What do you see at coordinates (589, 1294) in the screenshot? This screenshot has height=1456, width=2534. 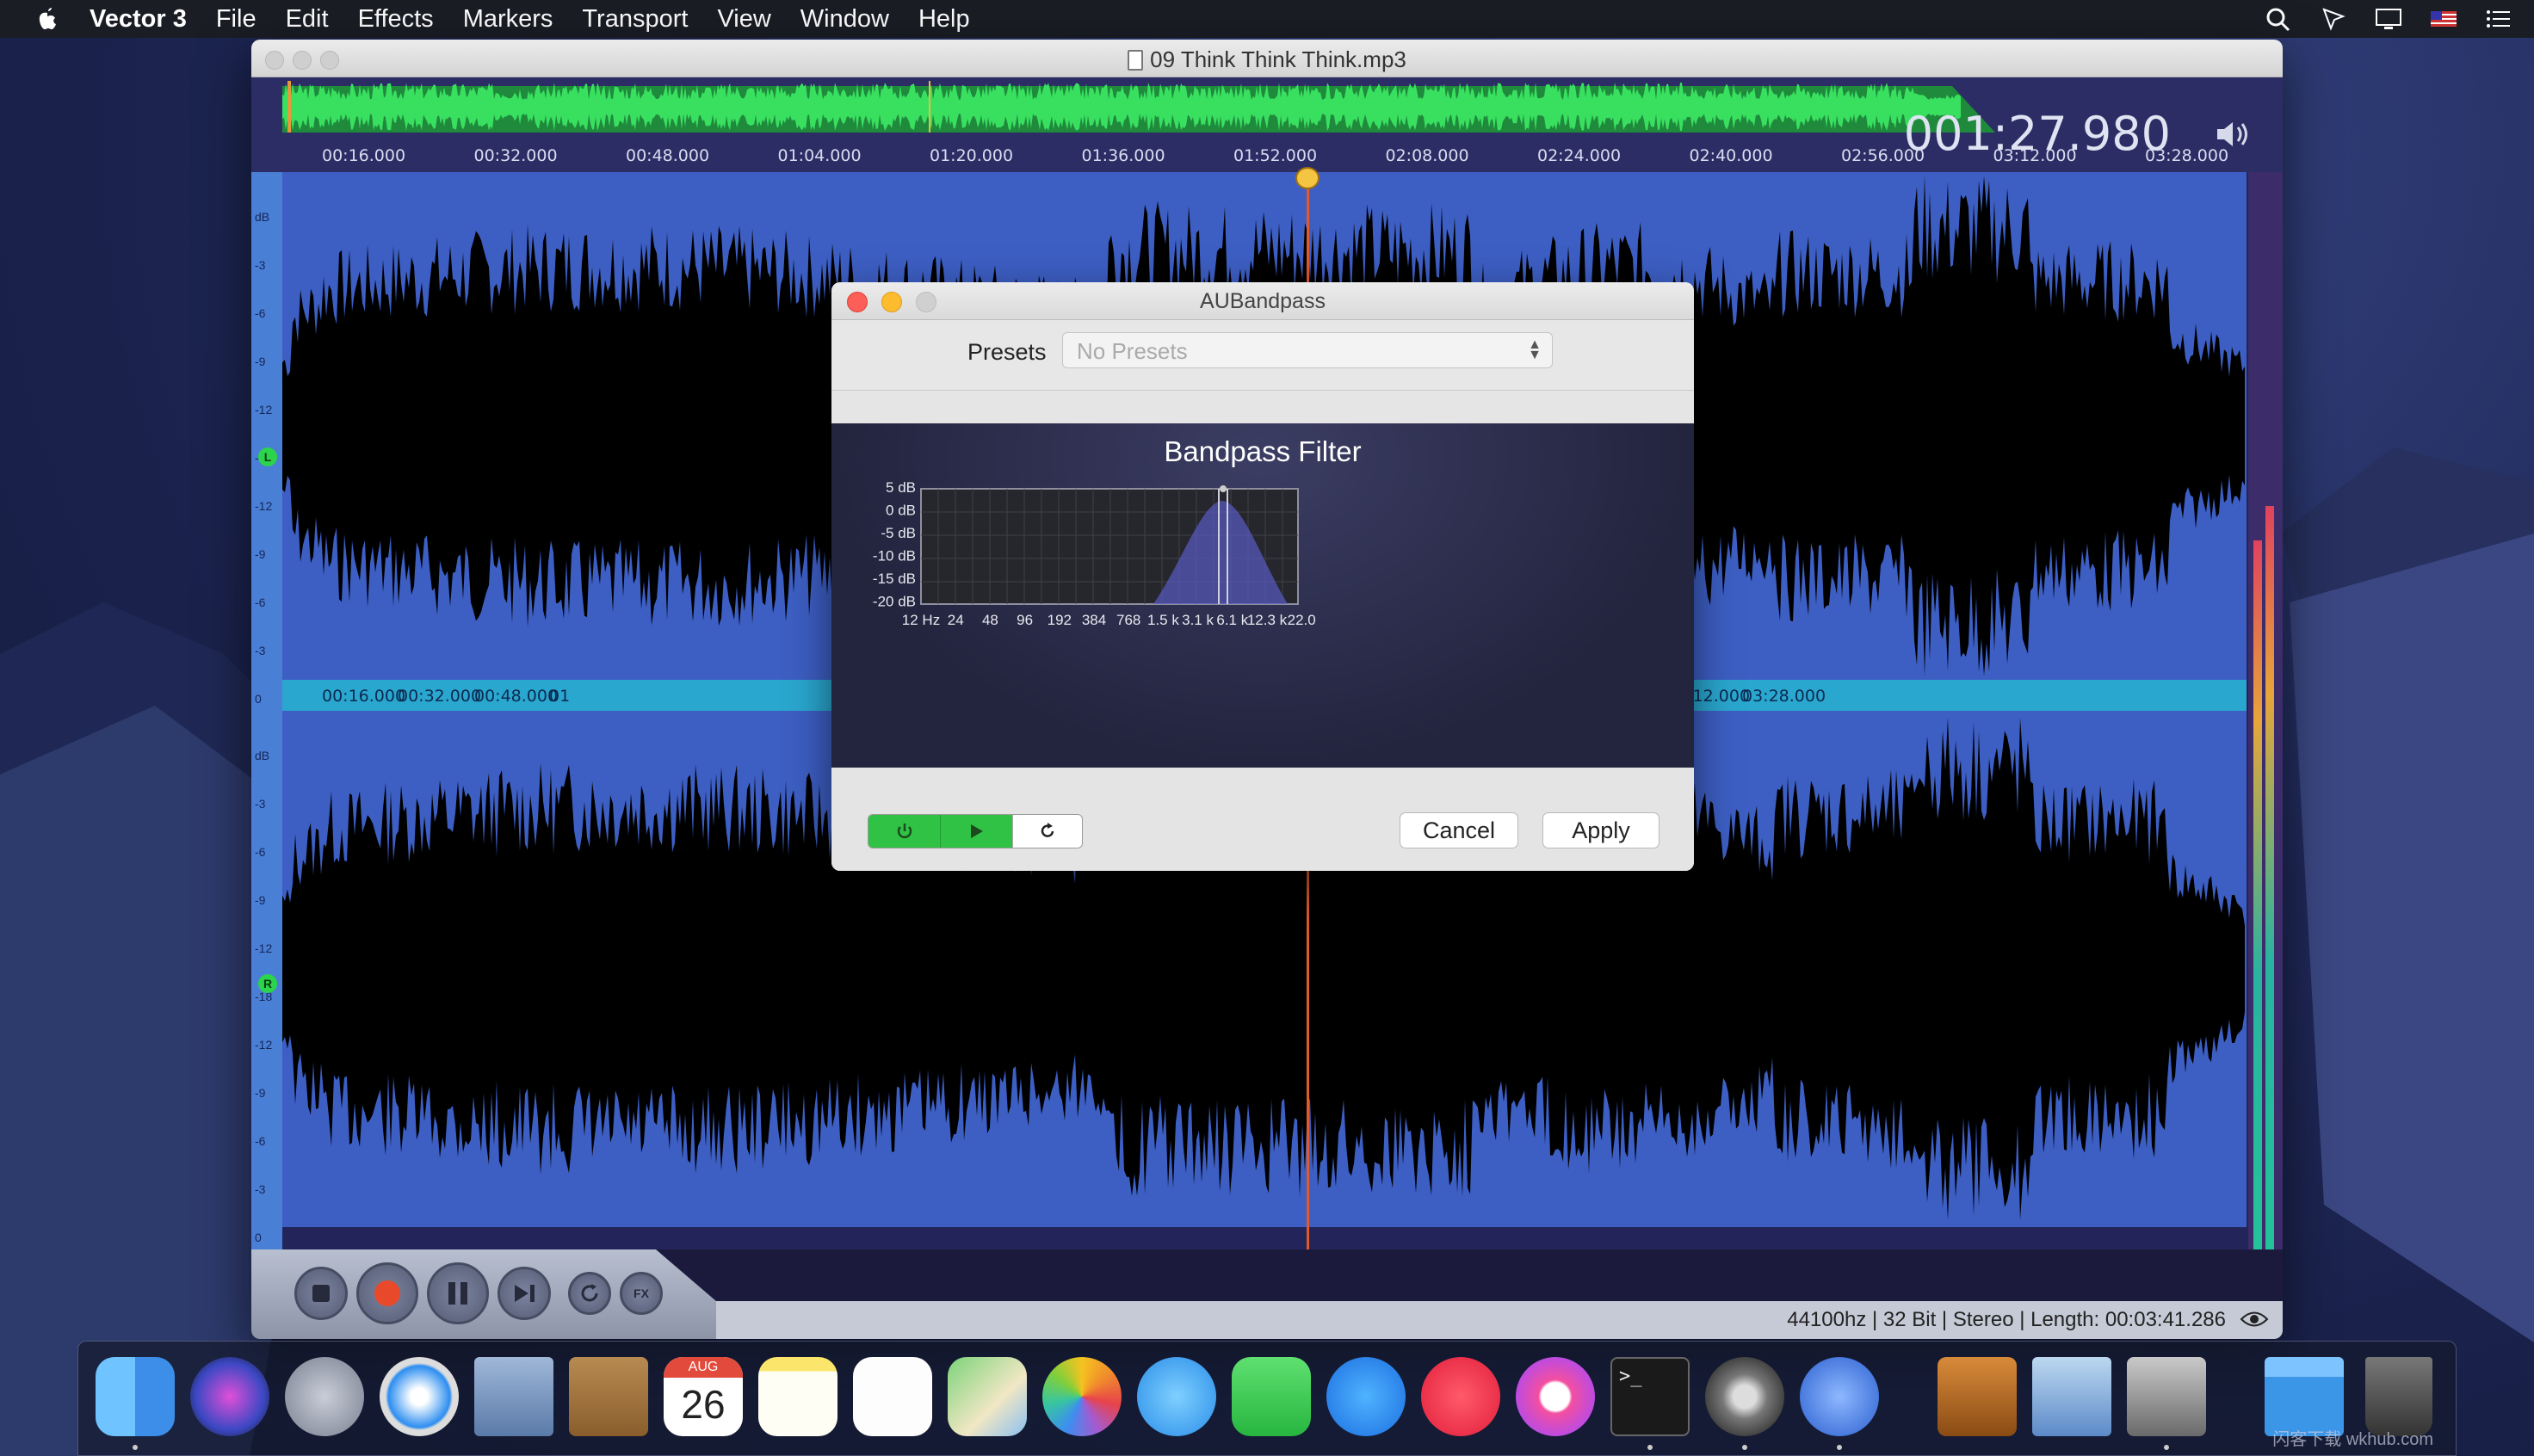 I see `loop-button` at bounding box center [589, 1294].